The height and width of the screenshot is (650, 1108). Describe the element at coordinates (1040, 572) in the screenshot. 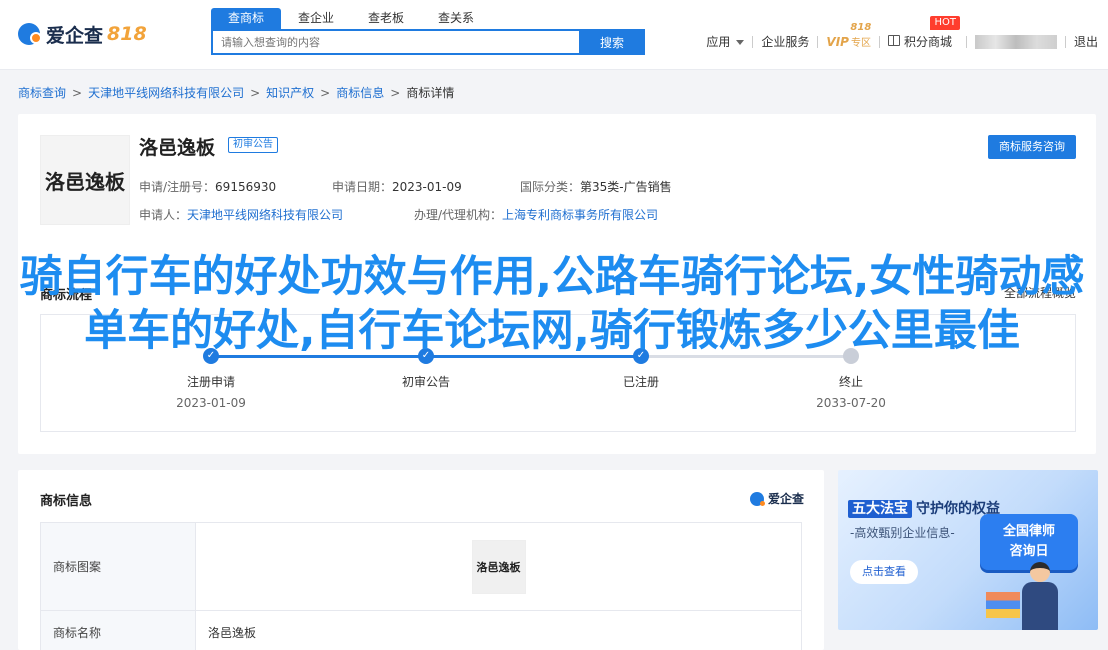

I see `person-head` at that location.